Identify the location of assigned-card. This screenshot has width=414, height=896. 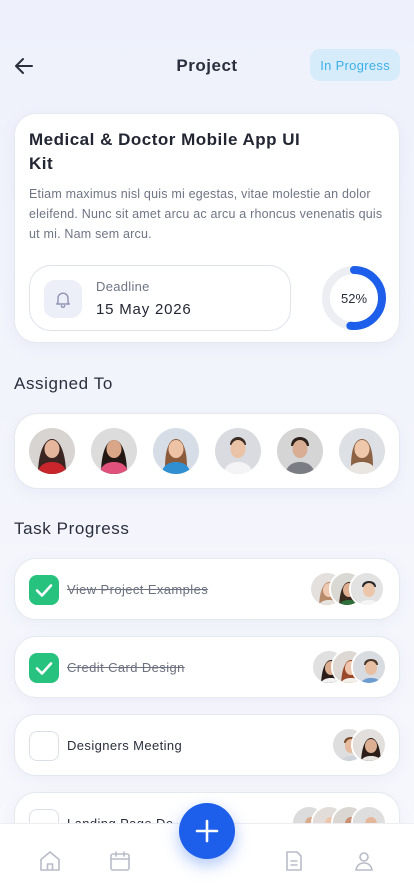
(207, 451).